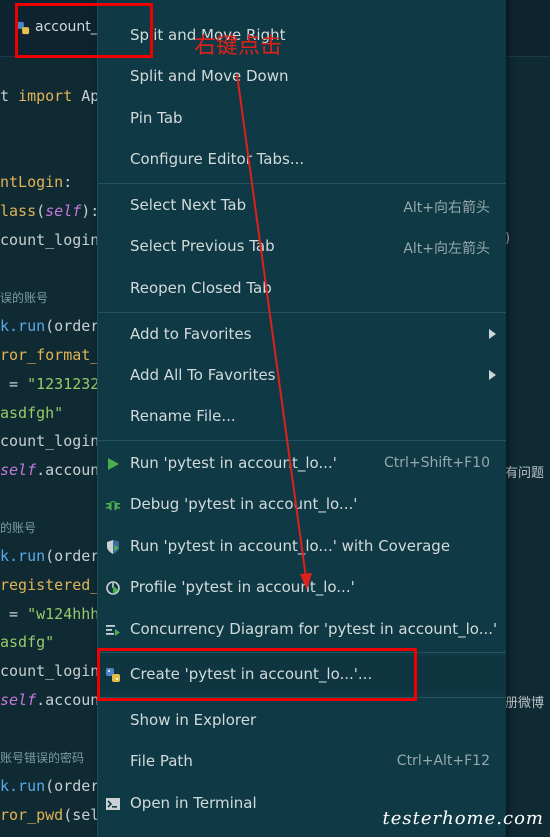 The width and height of the screenshot is (550, 837). Describe the element at coordinates (302, 376) in the screenshot. I see `menu-item-add-all-to-favorites: Add All To Favorites` at that location.